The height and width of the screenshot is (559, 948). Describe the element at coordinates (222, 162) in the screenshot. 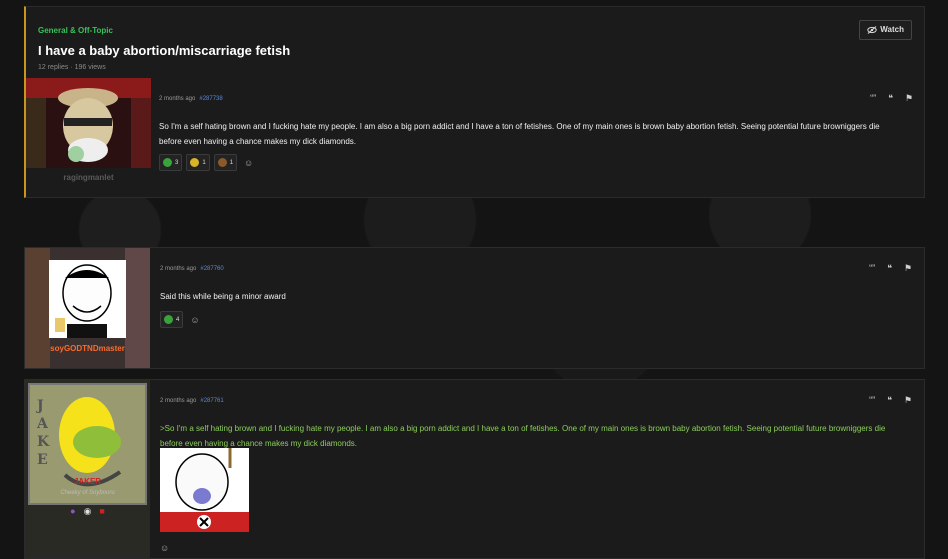

I see `brown-face-icon` at that location.